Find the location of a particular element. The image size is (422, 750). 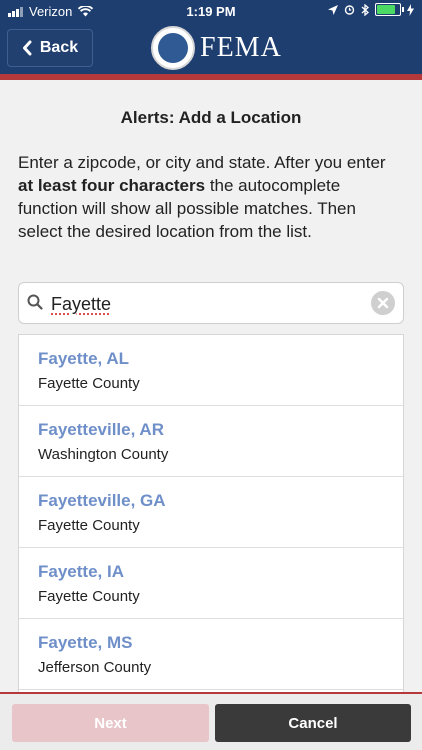

result-location-name: Fayette, AL is located at coordinates (84, 358).